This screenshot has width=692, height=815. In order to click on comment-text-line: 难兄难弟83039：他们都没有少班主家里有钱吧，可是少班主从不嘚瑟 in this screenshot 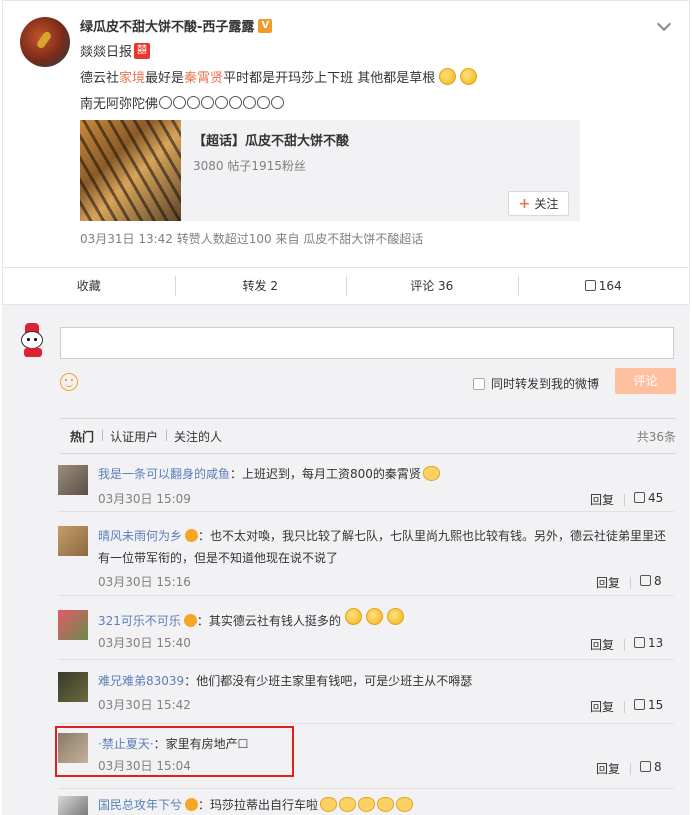, I will do `click(386, 681)`.